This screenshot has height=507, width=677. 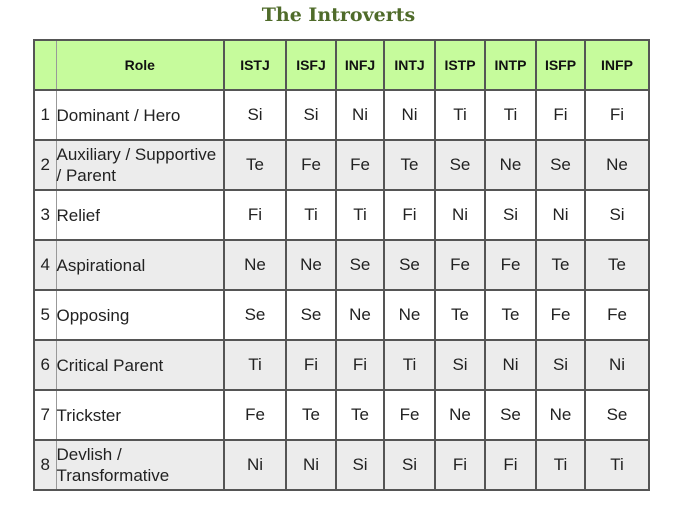 I want to click on row-number: 4, so click(x=45, y=265).